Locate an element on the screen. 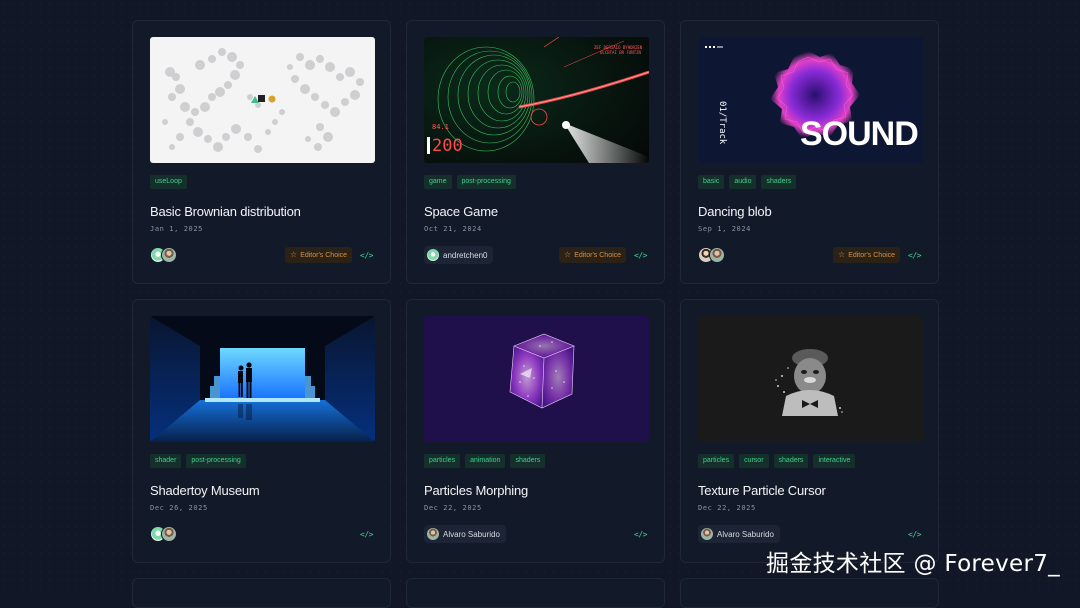  tag-list: useLoop is located at coordinates (261, 182).